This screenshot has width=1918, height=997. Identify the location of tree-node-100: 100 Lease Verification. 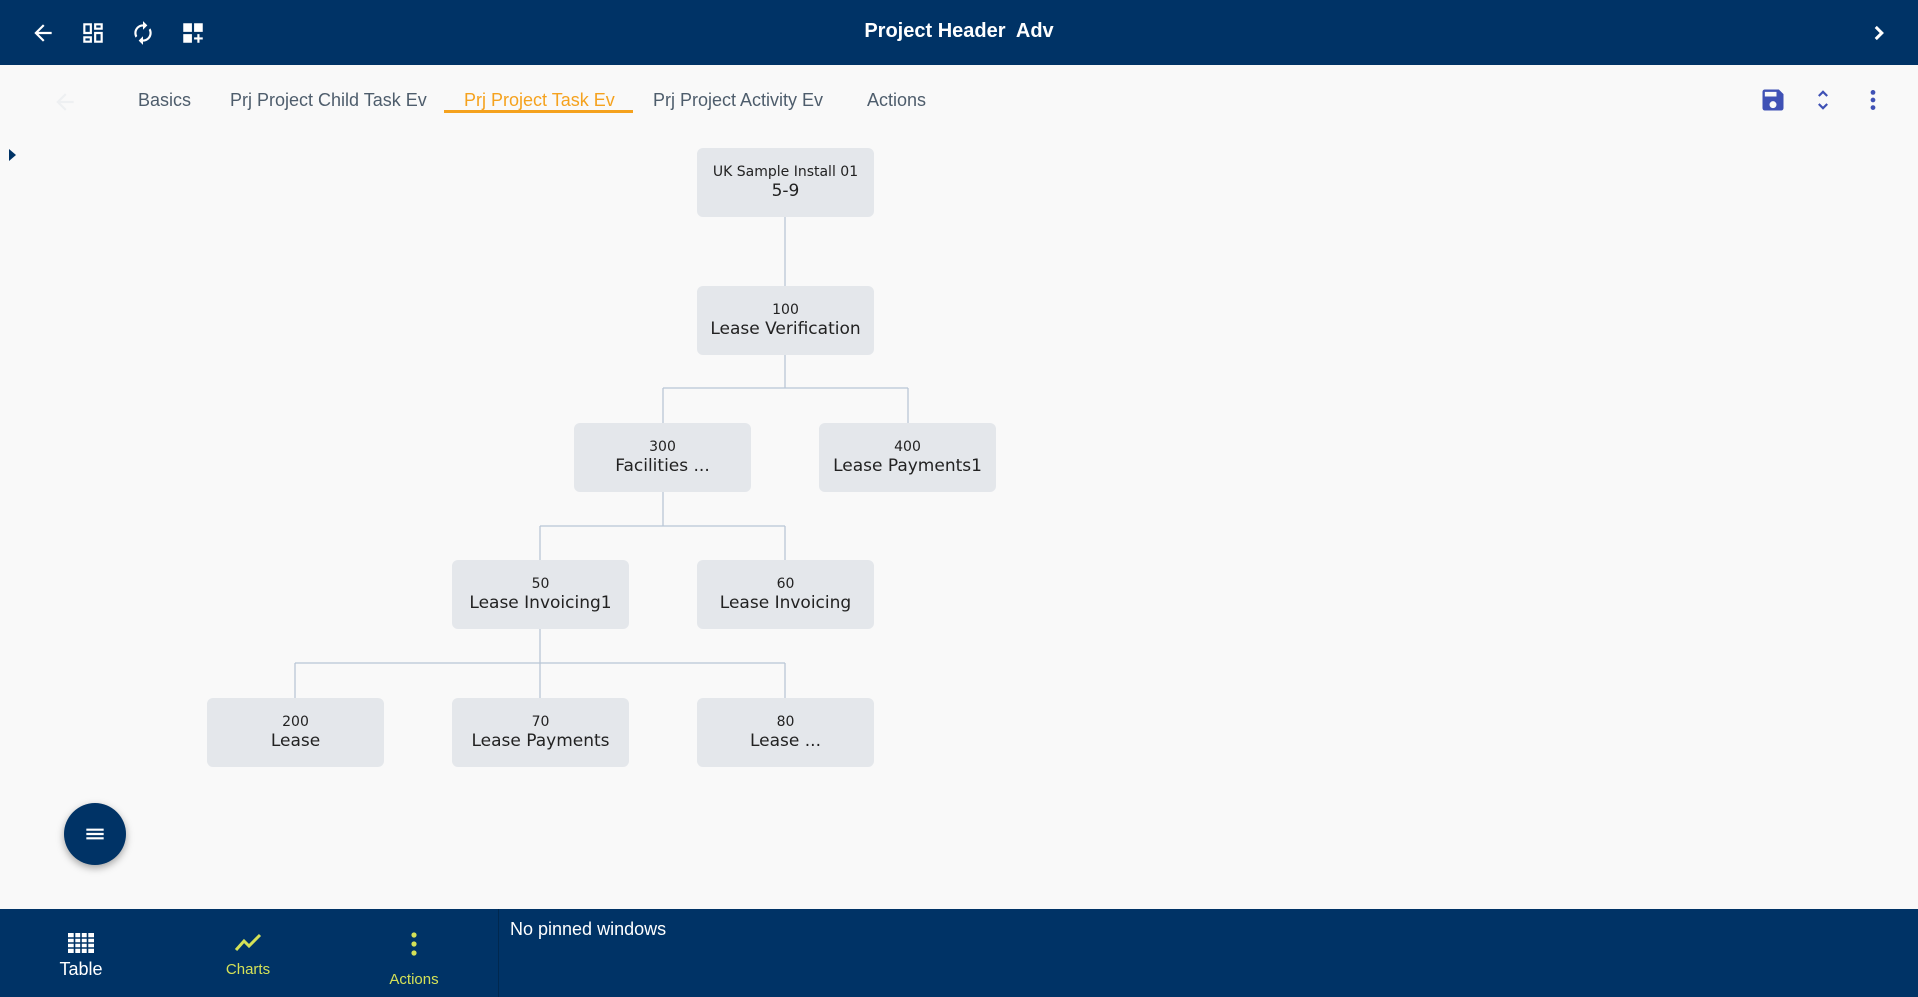
(785, 320).